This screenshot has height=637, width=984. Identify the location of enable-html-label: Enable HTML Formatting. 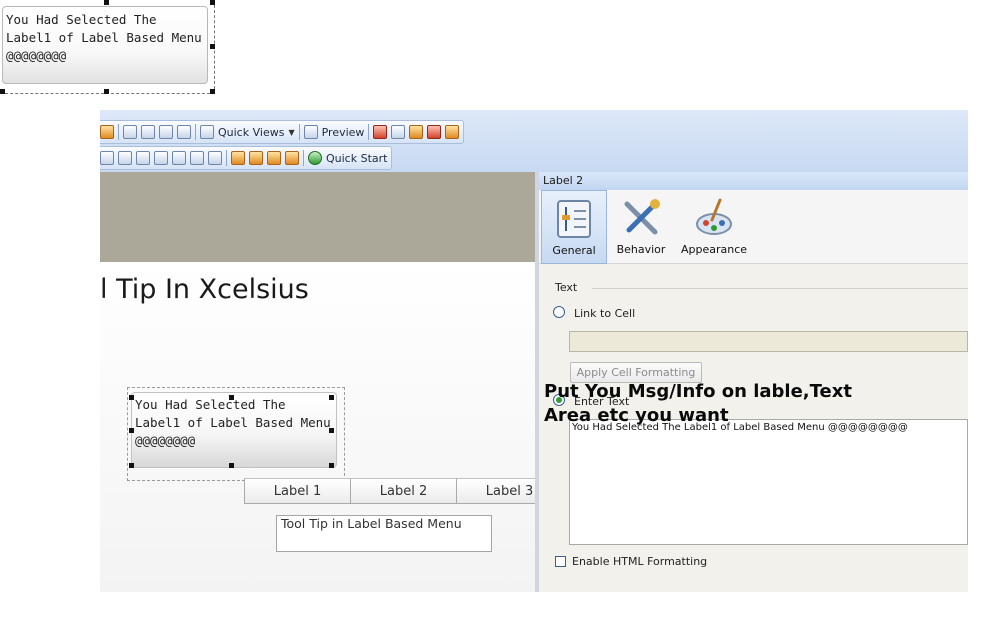
(640, 561).